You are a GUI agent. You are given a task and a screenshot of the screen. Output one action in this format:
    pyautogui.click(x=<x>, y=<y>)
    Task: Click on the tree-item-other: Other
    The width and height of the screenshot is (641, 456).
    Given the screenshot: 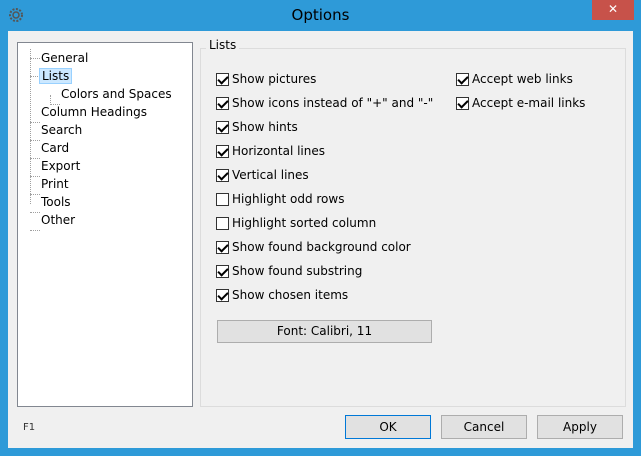 What is the action you would take?
    pyautogui.click(x=58, y=220)
    